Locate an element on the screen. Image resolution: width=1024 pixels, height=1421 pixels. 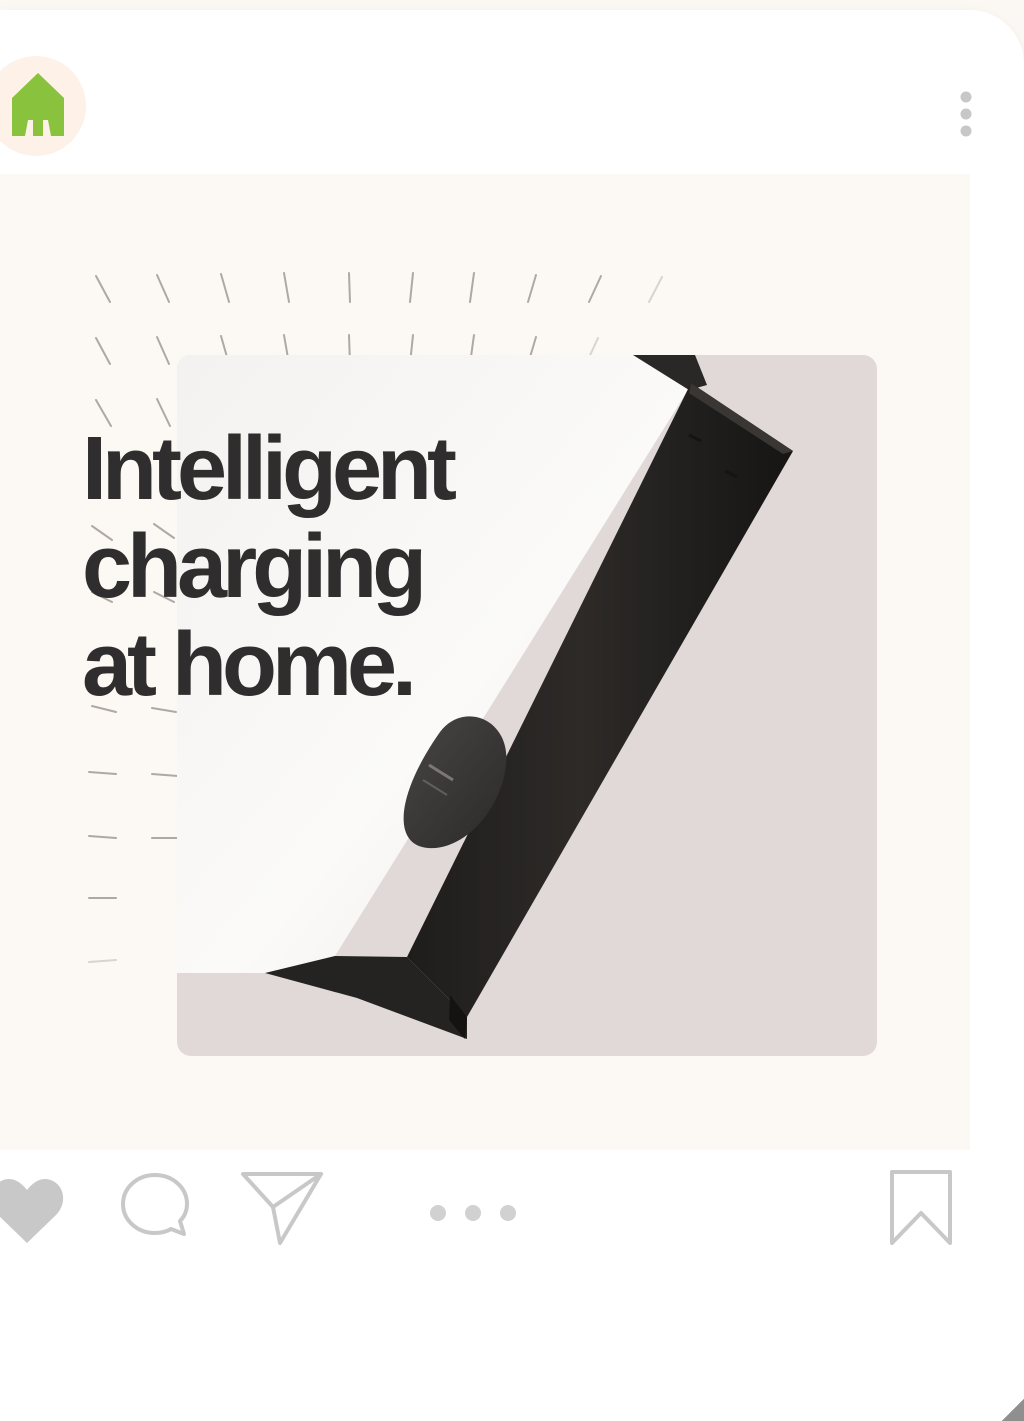
carousel-indicator is located at coordinates (473, 1213).